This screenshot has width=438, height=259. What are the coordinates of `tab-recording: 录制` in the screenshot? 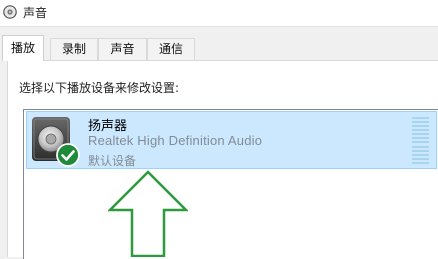 It's located at (74, 49).